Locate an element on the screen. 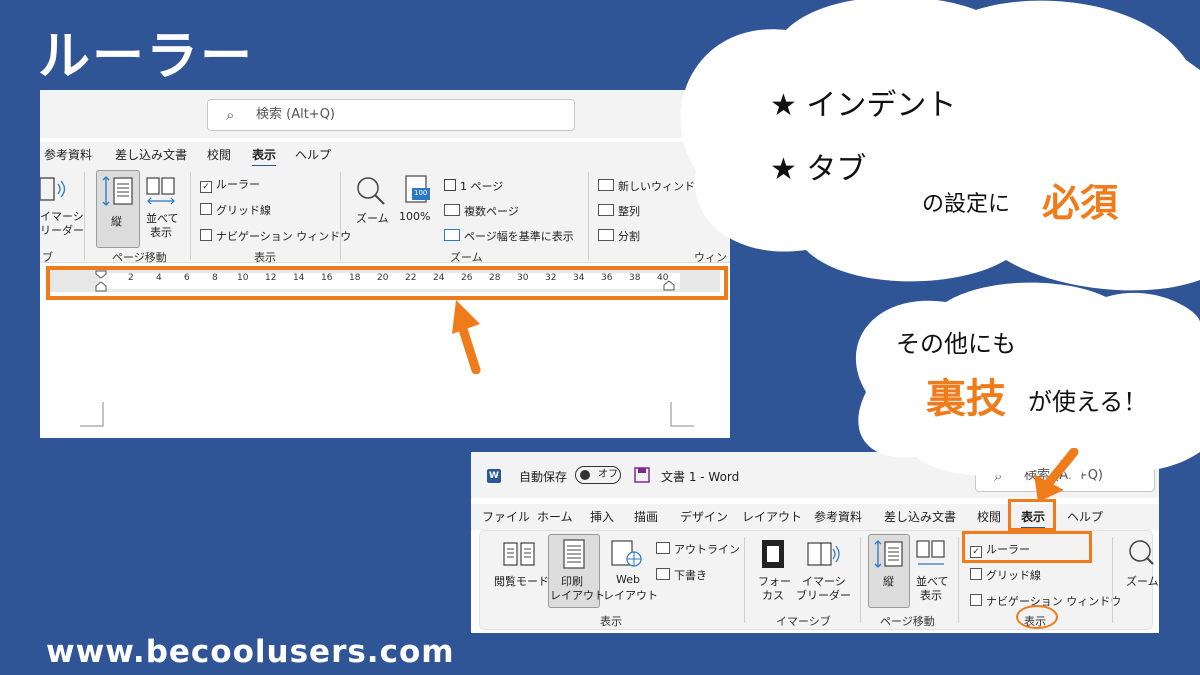 This screenshot has width=1200, height=675. search-placeholder: 検索 (Alt+Q) is located at coordinates (296, 114).